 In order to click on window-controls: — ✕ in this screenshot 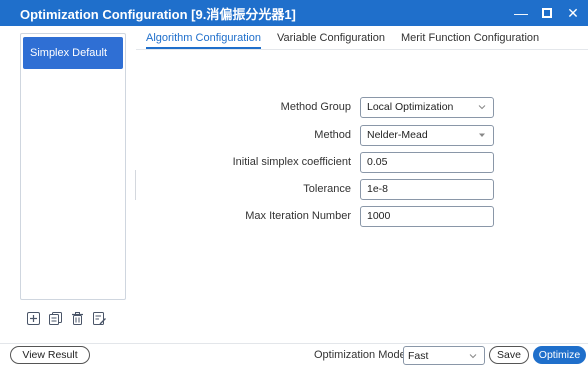, I will do `click(551, 13)`.